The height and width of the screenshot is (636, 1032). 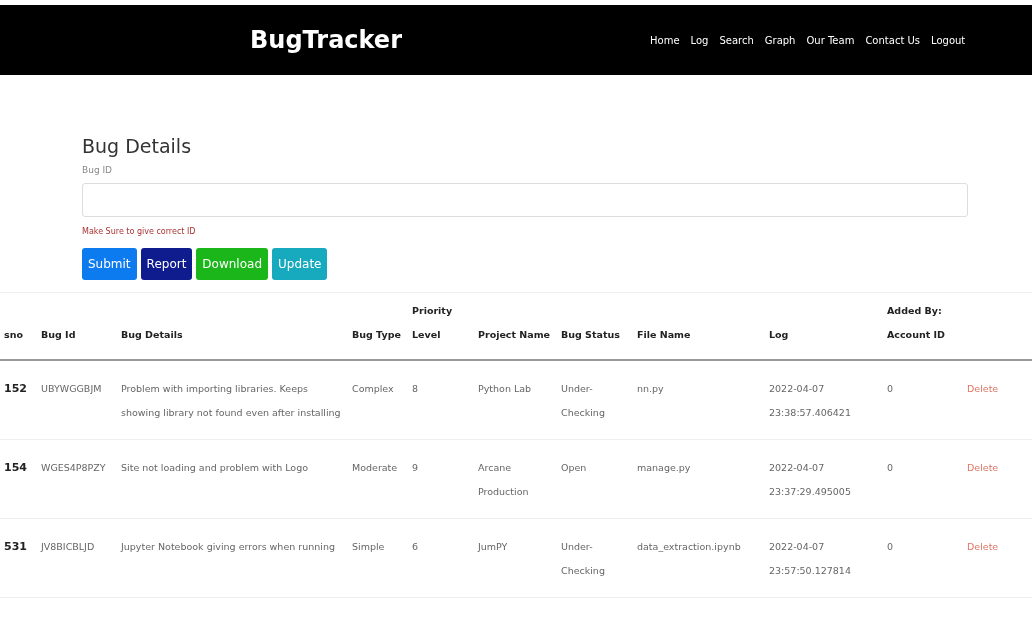 I want to click on brand-logo: BugTracker, so click(x=450, y=40).